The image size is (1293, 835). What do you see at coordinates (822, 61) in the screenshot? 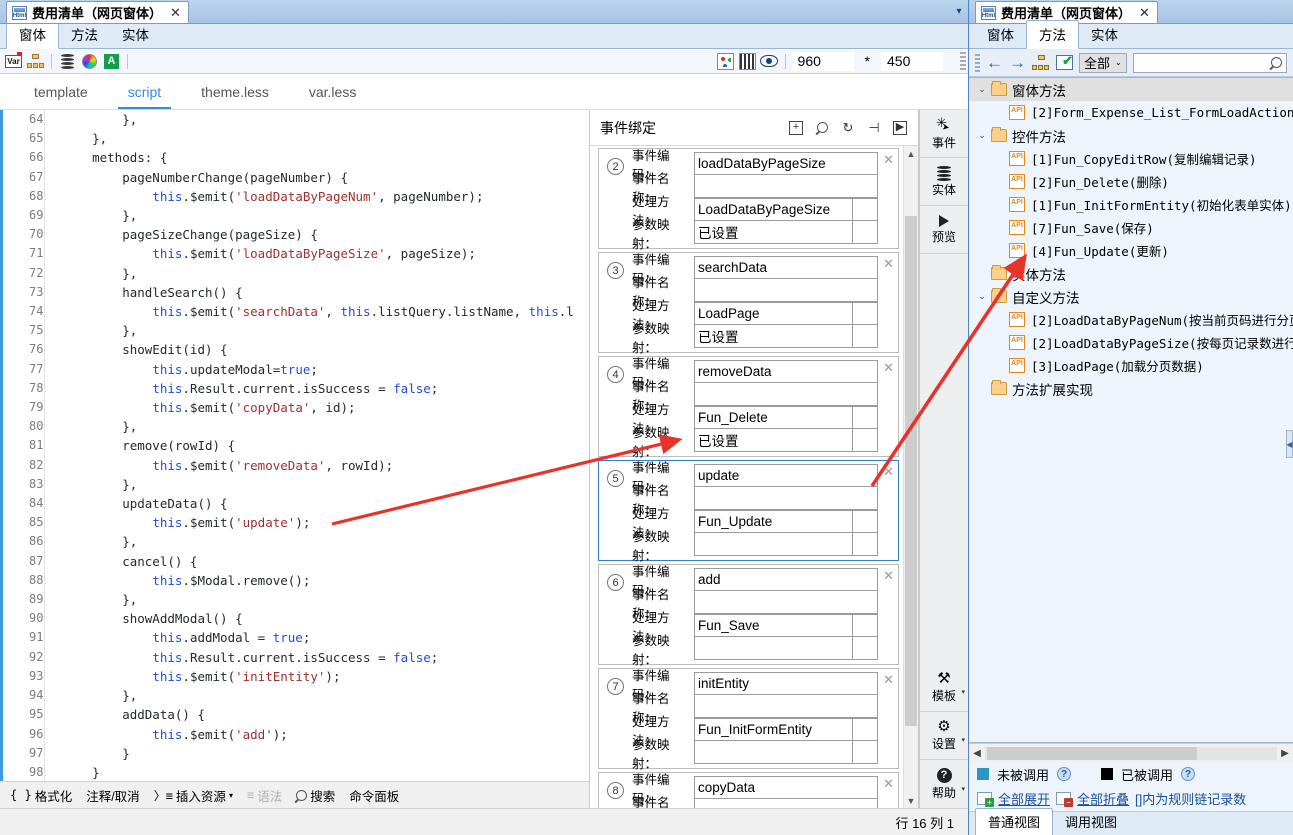
I see `canvas-width-input: 960` at bounding box center [822, 61].